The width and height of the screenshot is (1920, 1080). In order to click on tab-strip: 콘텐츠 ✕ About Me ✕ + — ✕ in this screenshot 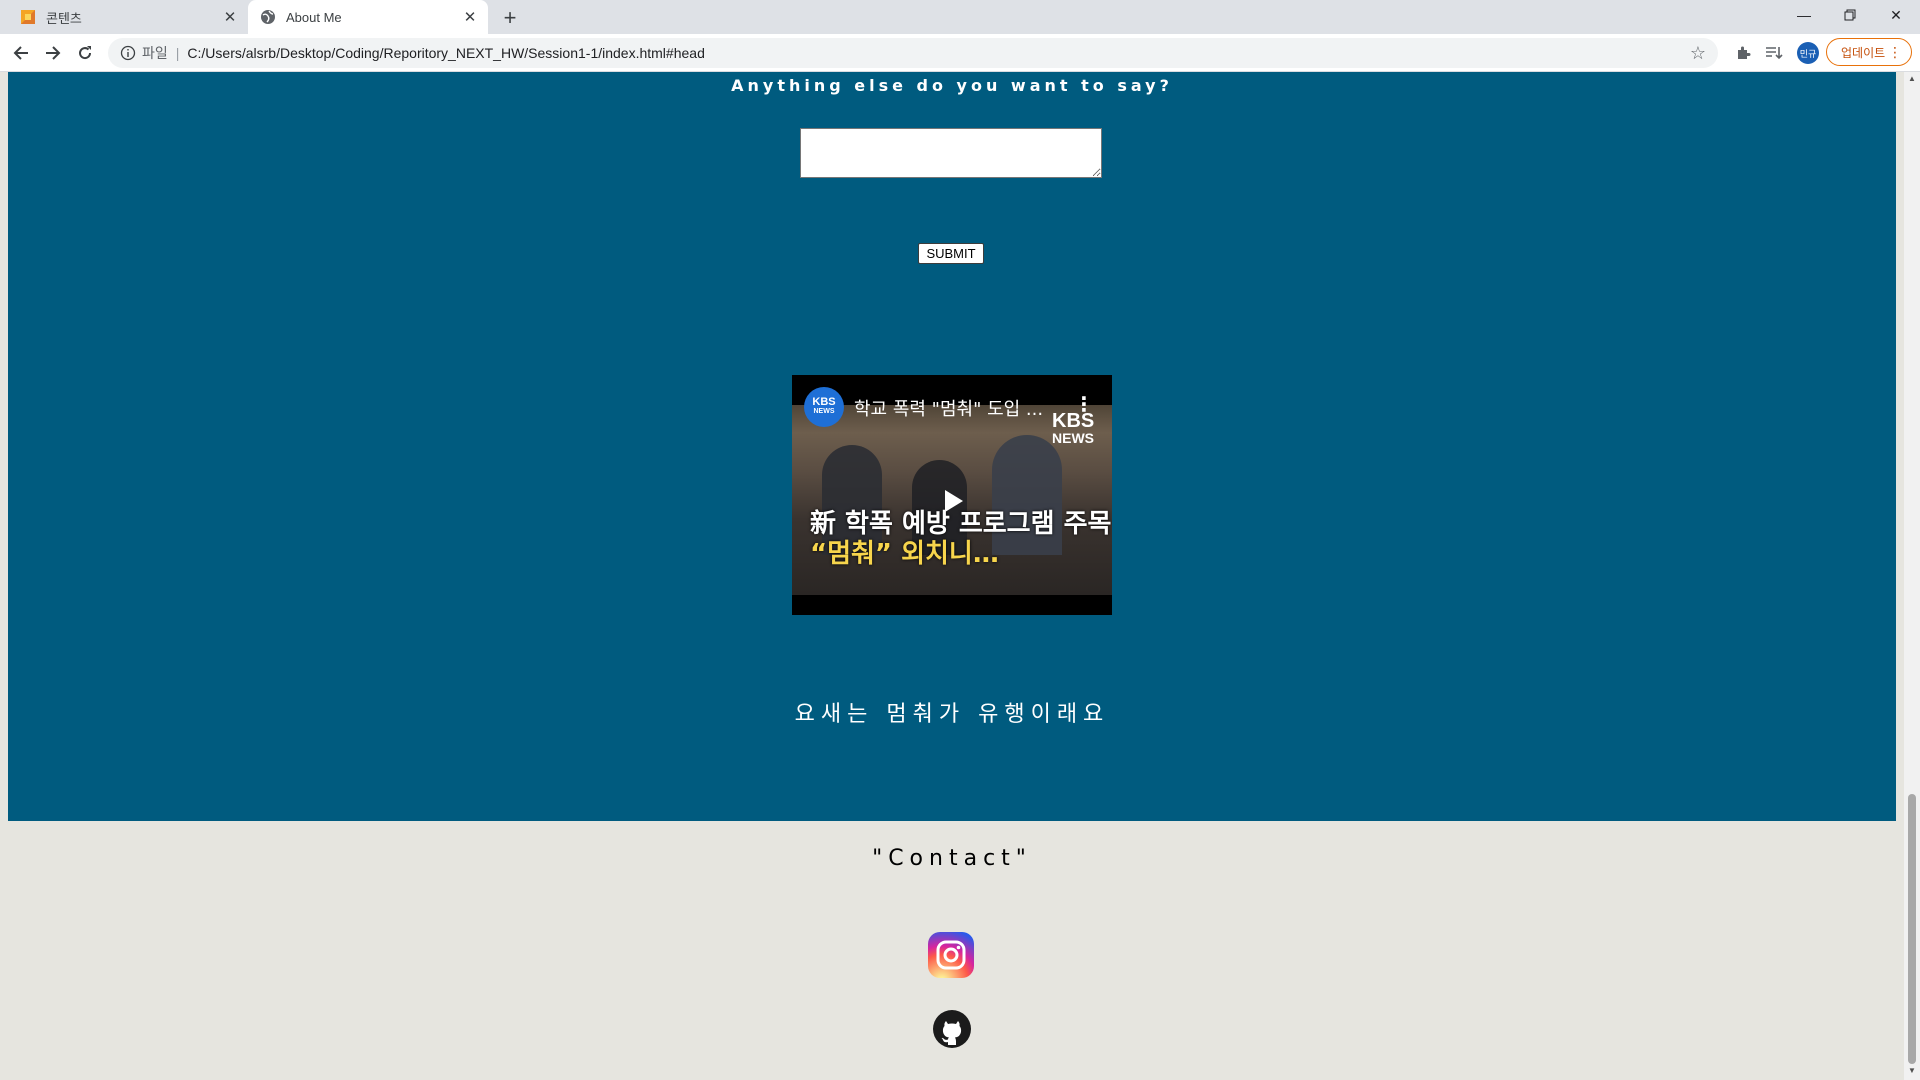, I will do `click(960, 17)`.